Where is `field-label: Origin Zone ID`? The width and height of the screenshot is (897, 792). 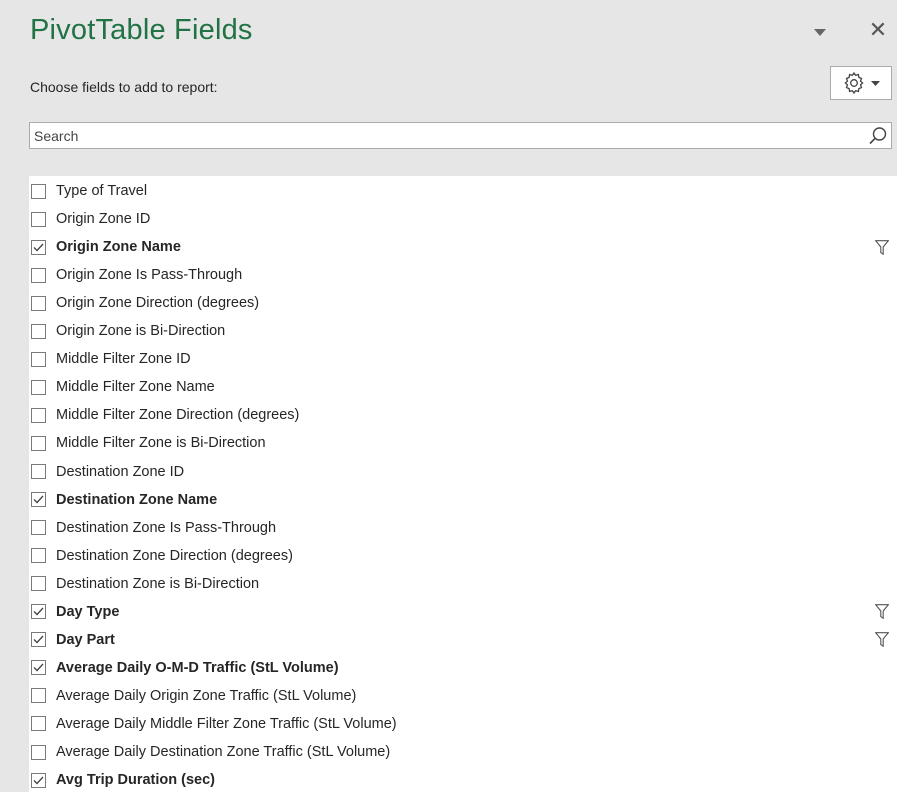
field-label: Origin Zone ID is located at coordinates (103, 219).